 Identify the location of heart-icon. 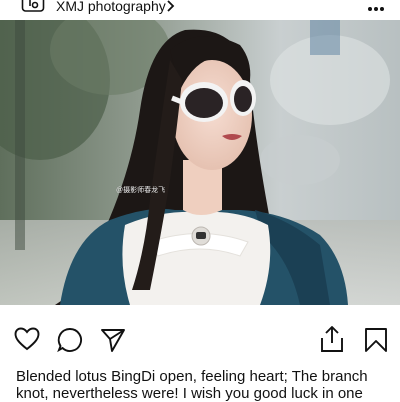
(27, 339).